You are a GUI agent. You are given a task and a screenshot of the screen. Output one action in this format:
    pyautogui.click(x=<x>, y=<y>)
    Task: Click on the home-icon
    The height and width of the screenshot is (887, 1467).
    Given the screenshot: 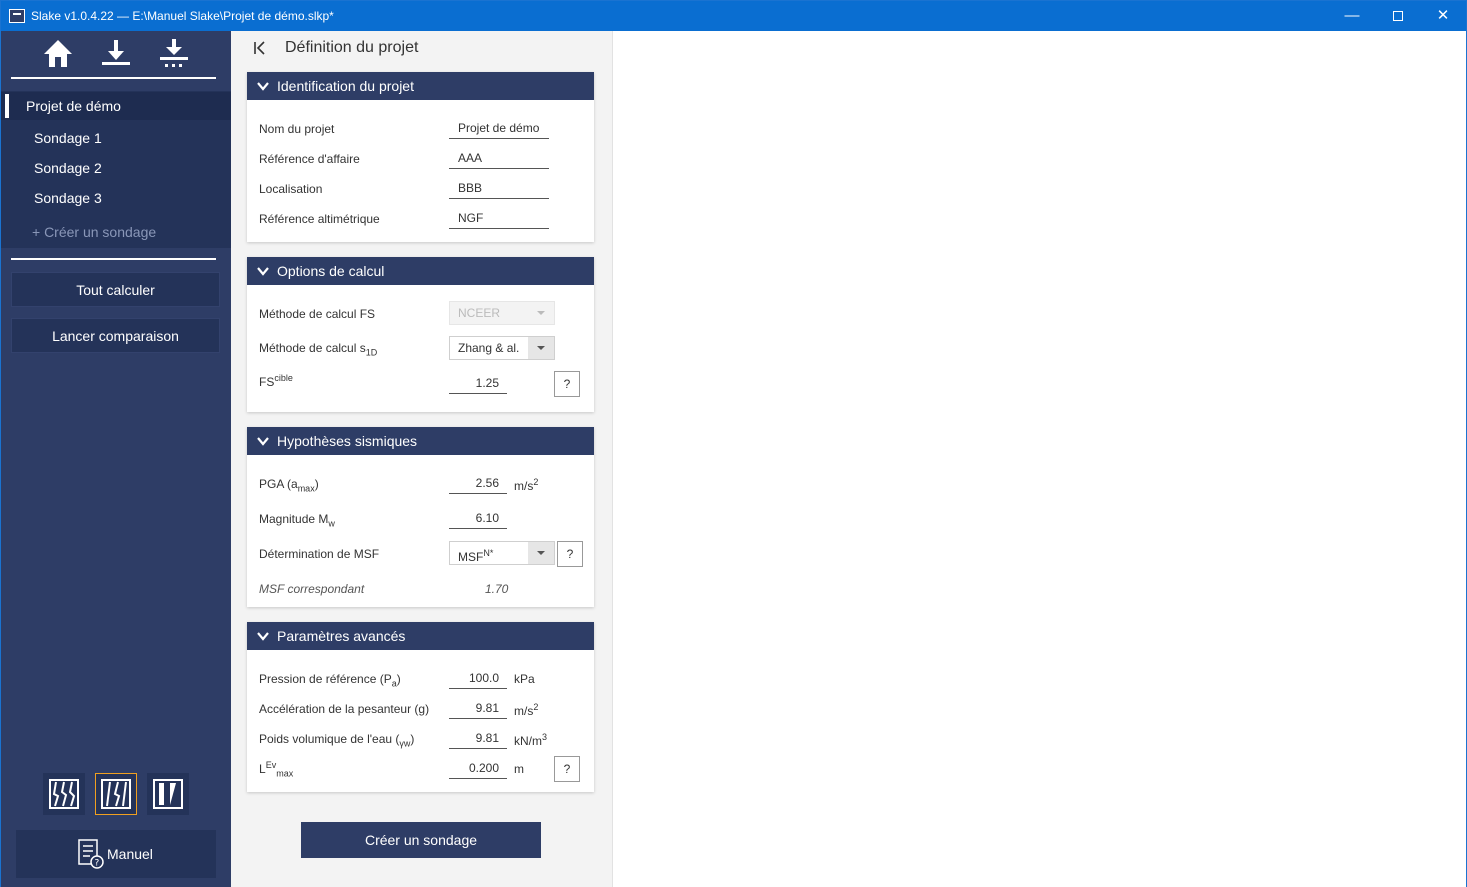 What is the action you would take?
    pyautogui.click(x=58, y=54)
    